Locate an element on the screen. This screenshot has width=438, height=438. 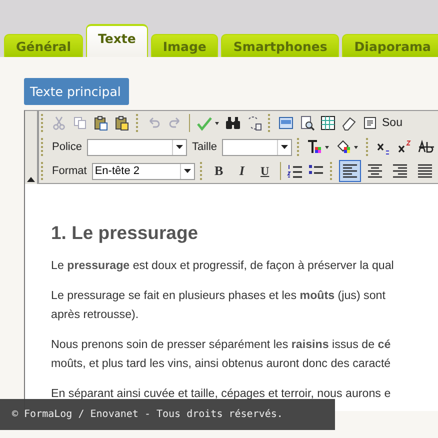
paragraph: Le pressurage est doux et progressif, de façon à préserver la qual is located at coordinates (223, 266).